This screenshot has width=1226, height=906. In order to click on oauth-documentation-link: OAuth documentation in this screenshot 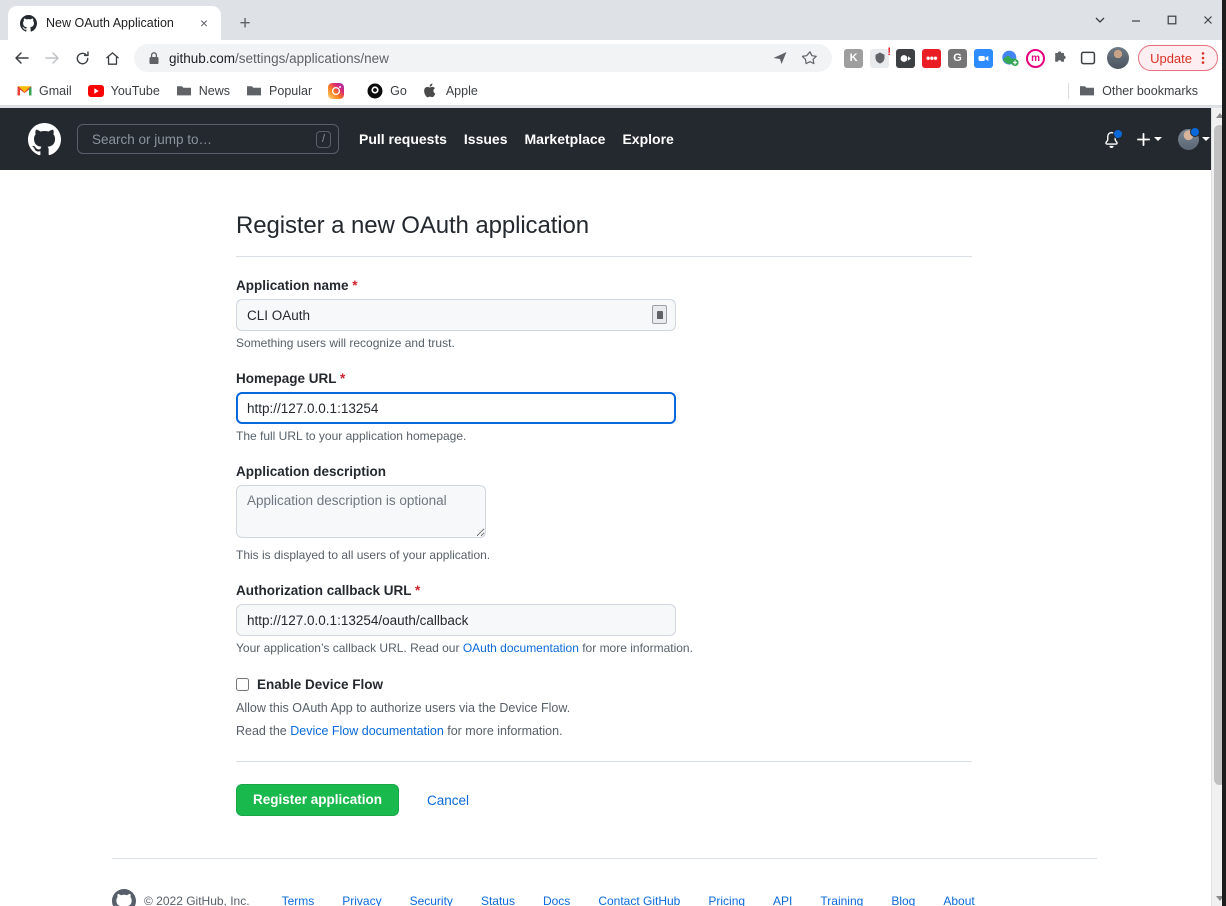, I will do `click(521, 648)`.